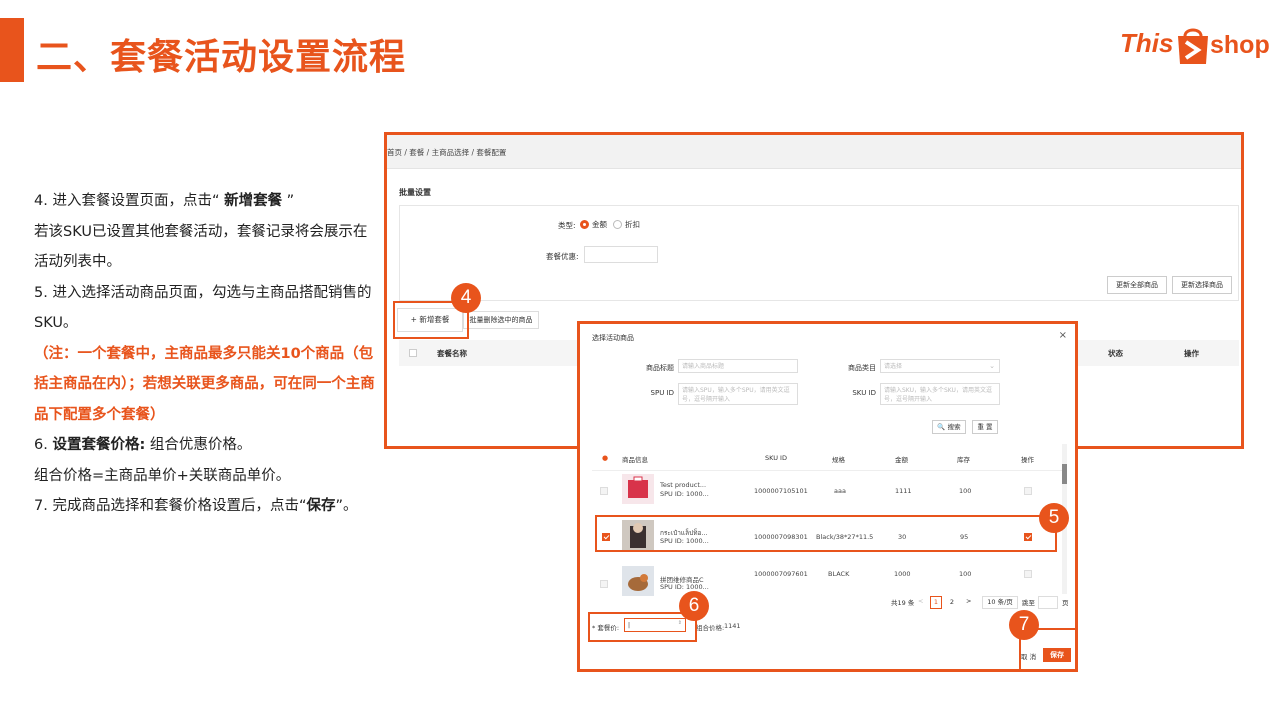 This screenshot has width=1280, height=720. Describe the element at coordinates (862, 368) in the screenshot. I see `category-filter-label: 商品类目` at that location.